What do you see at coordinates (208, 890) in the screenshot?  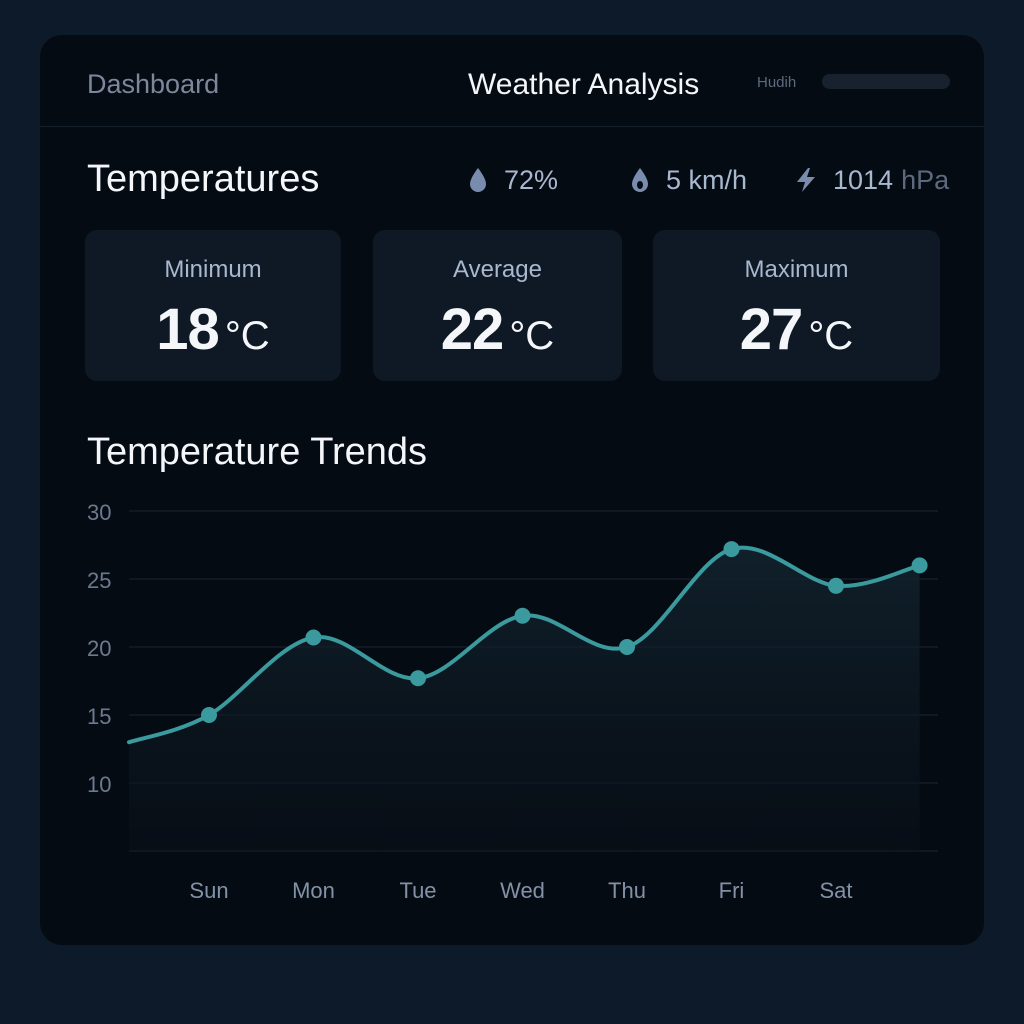 I see `x-tick-label: Sun` at bounding box center [208, 890].